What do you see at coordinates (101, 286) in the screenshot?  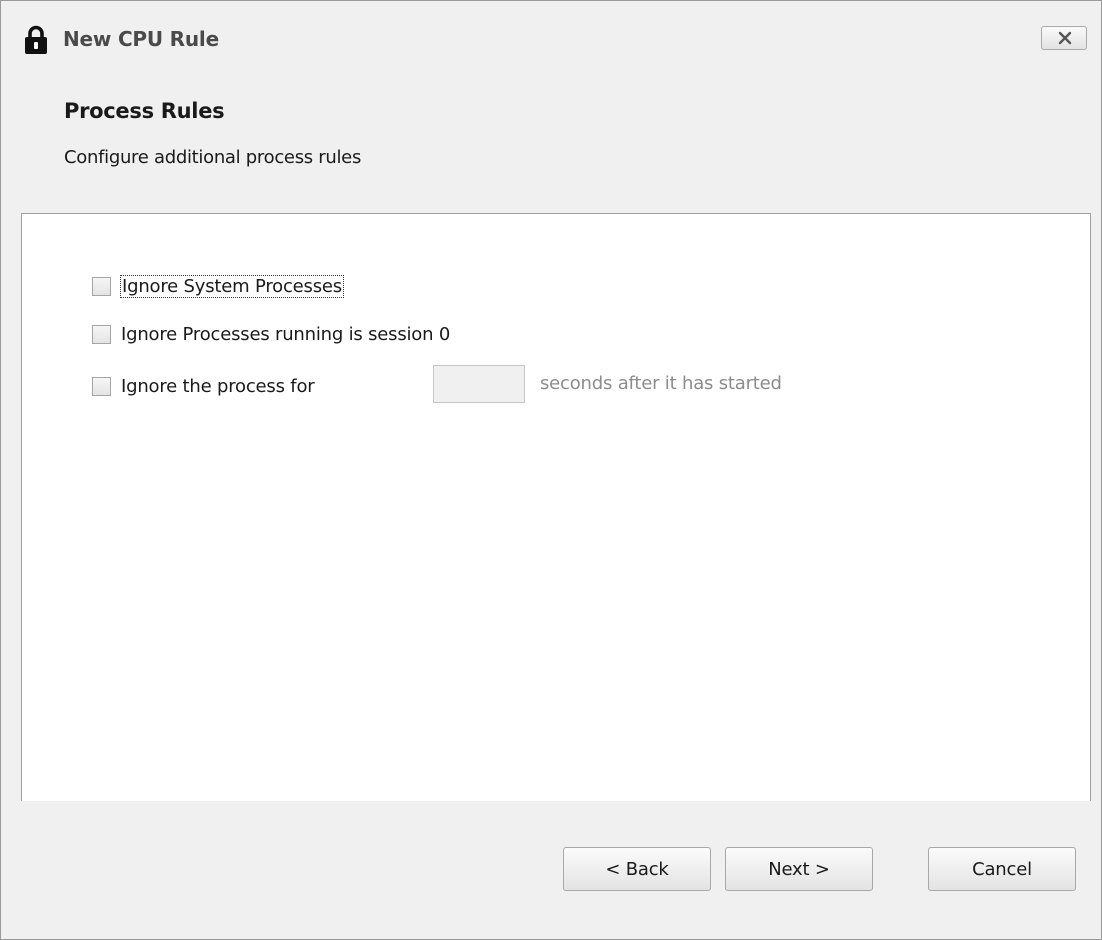 I see `ignore-system-processes-checkbox` at bounding box center [101, 286].